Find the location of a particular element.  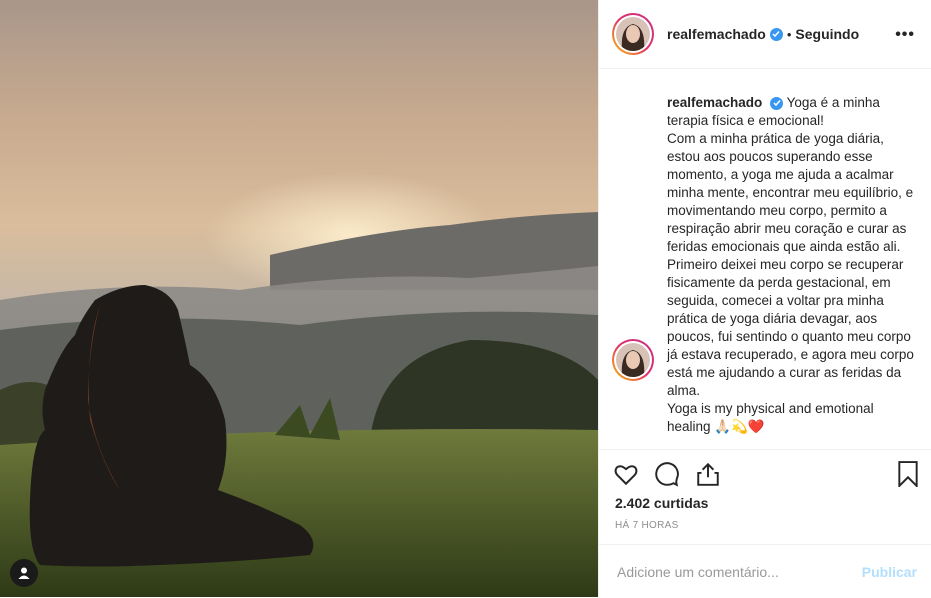

likes-count: 2.402 curtidas is located at coordinates (661, 503).